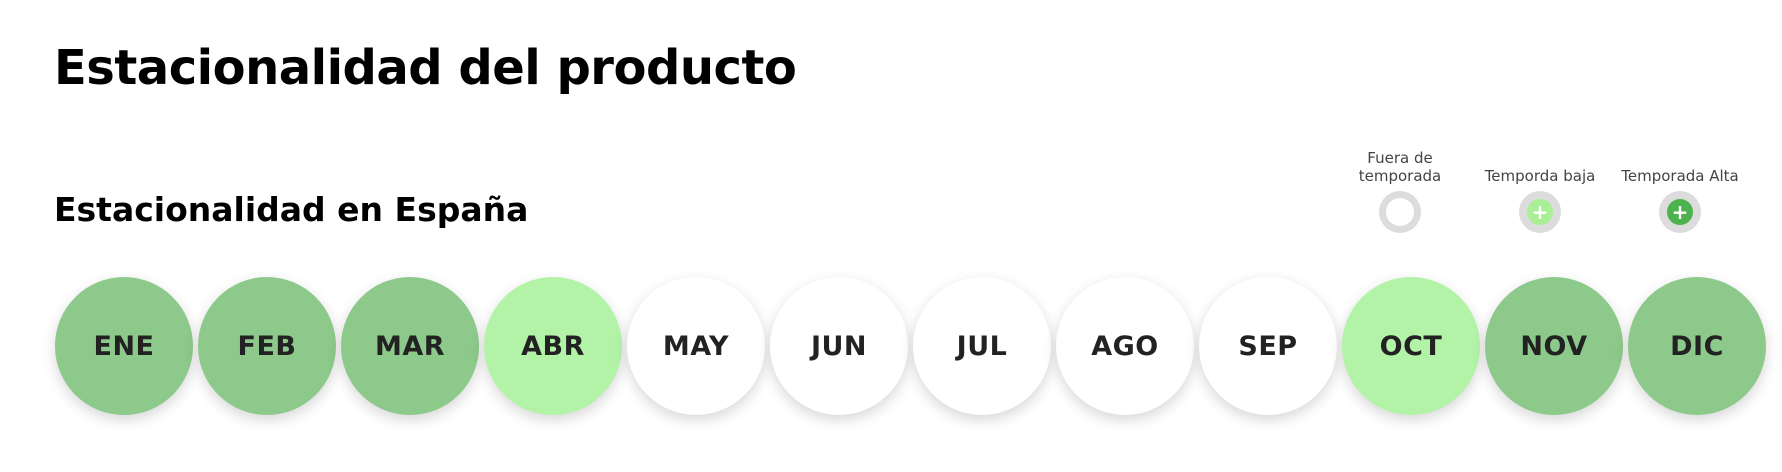  I want to click on month-may: MAY, so click(696, 346).